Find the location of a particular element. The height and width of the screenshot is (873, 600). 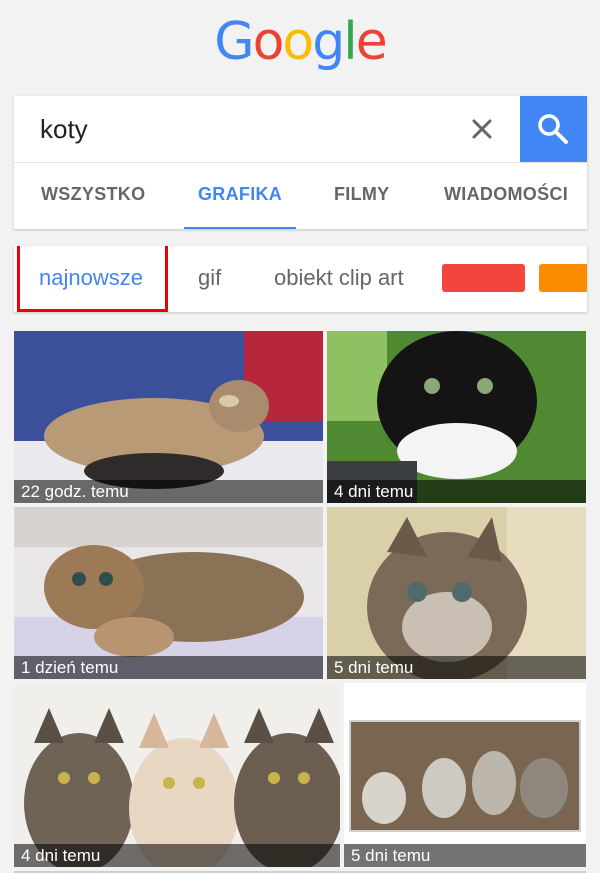

chip-gif: gif is located at coordinates (209, 279).